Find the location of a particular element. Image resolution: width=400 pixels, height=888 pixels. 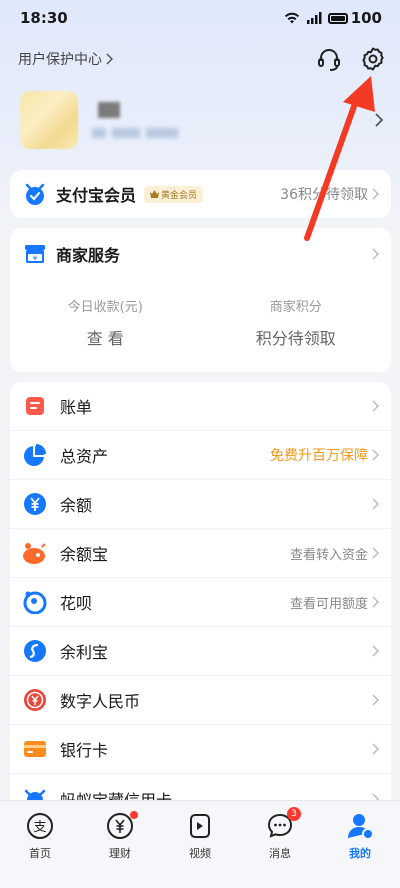

tab-video: 视频 is located at coordinates (200, 831).